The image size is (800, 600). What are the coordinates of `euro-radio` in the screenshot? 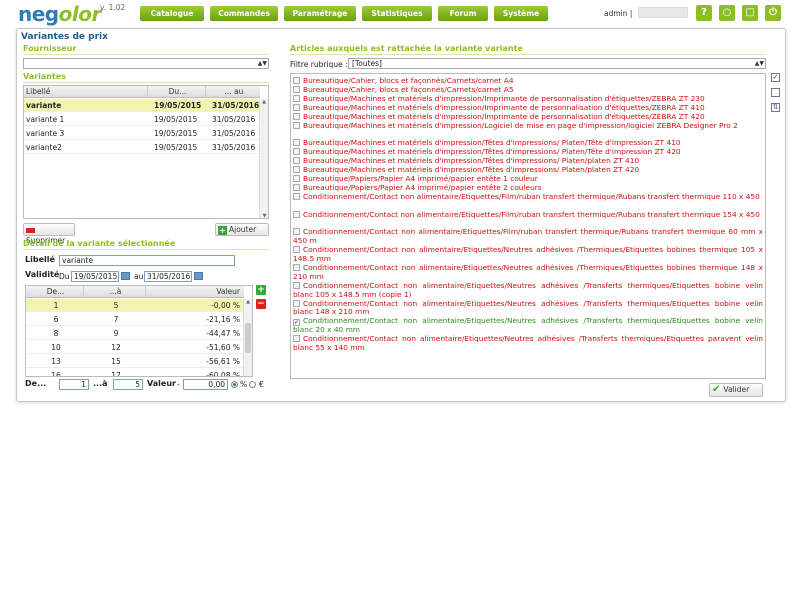 It's located at (252, 384).